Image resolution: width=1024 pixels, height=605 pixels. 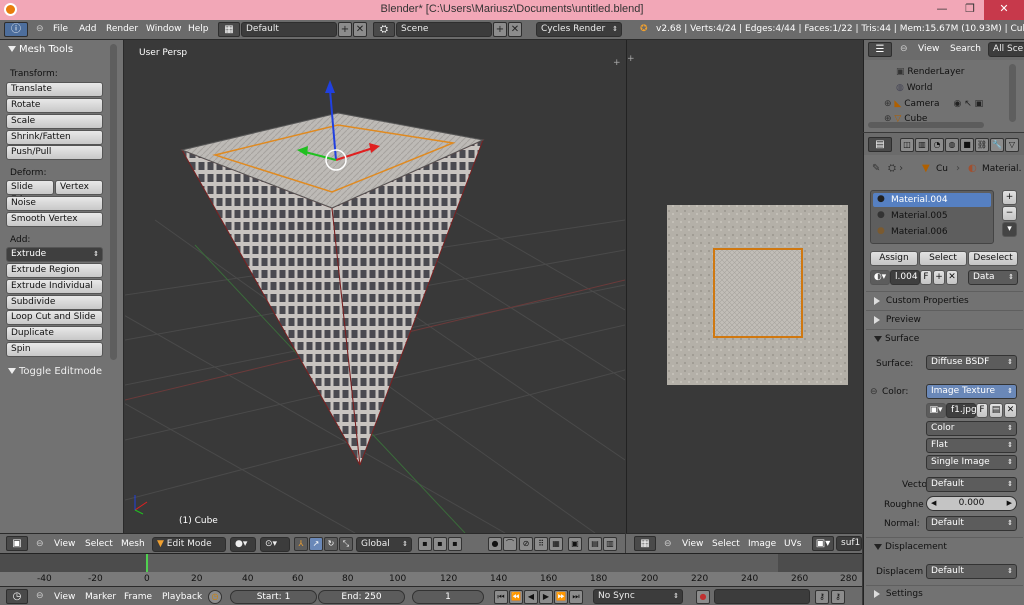 What do you see at coordinates (610, 544) in the screenshot?
I see `occlude-geometry-icon: ▥` at bounding box center [610, 544].